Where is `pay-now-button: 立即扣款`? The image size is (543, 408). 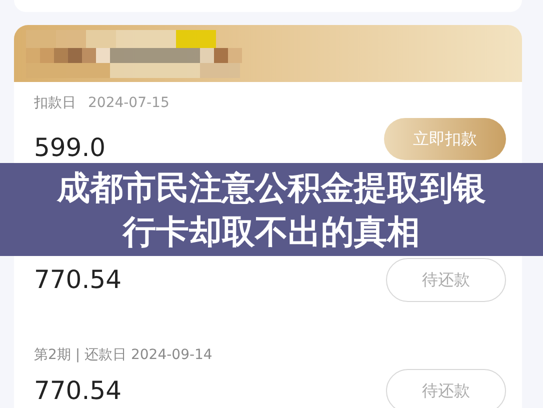 pay-now-button: 立即扣款 is located at coordinates (445, 139).